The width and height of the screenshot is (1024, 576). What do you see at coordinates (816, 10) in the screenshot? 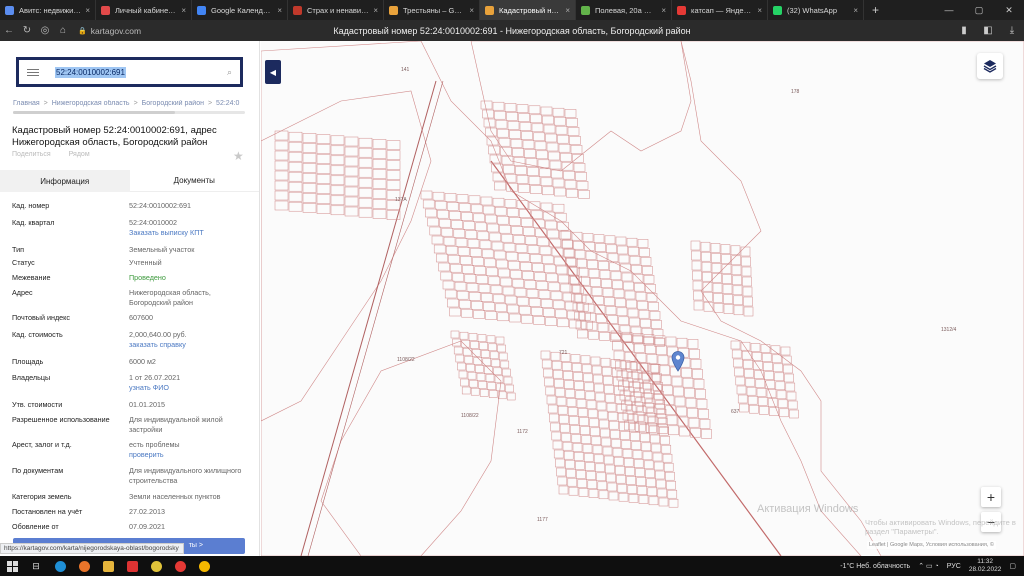
I see `browser-tab: (32) WhatsApp ×` at bounding box center [816, 10].